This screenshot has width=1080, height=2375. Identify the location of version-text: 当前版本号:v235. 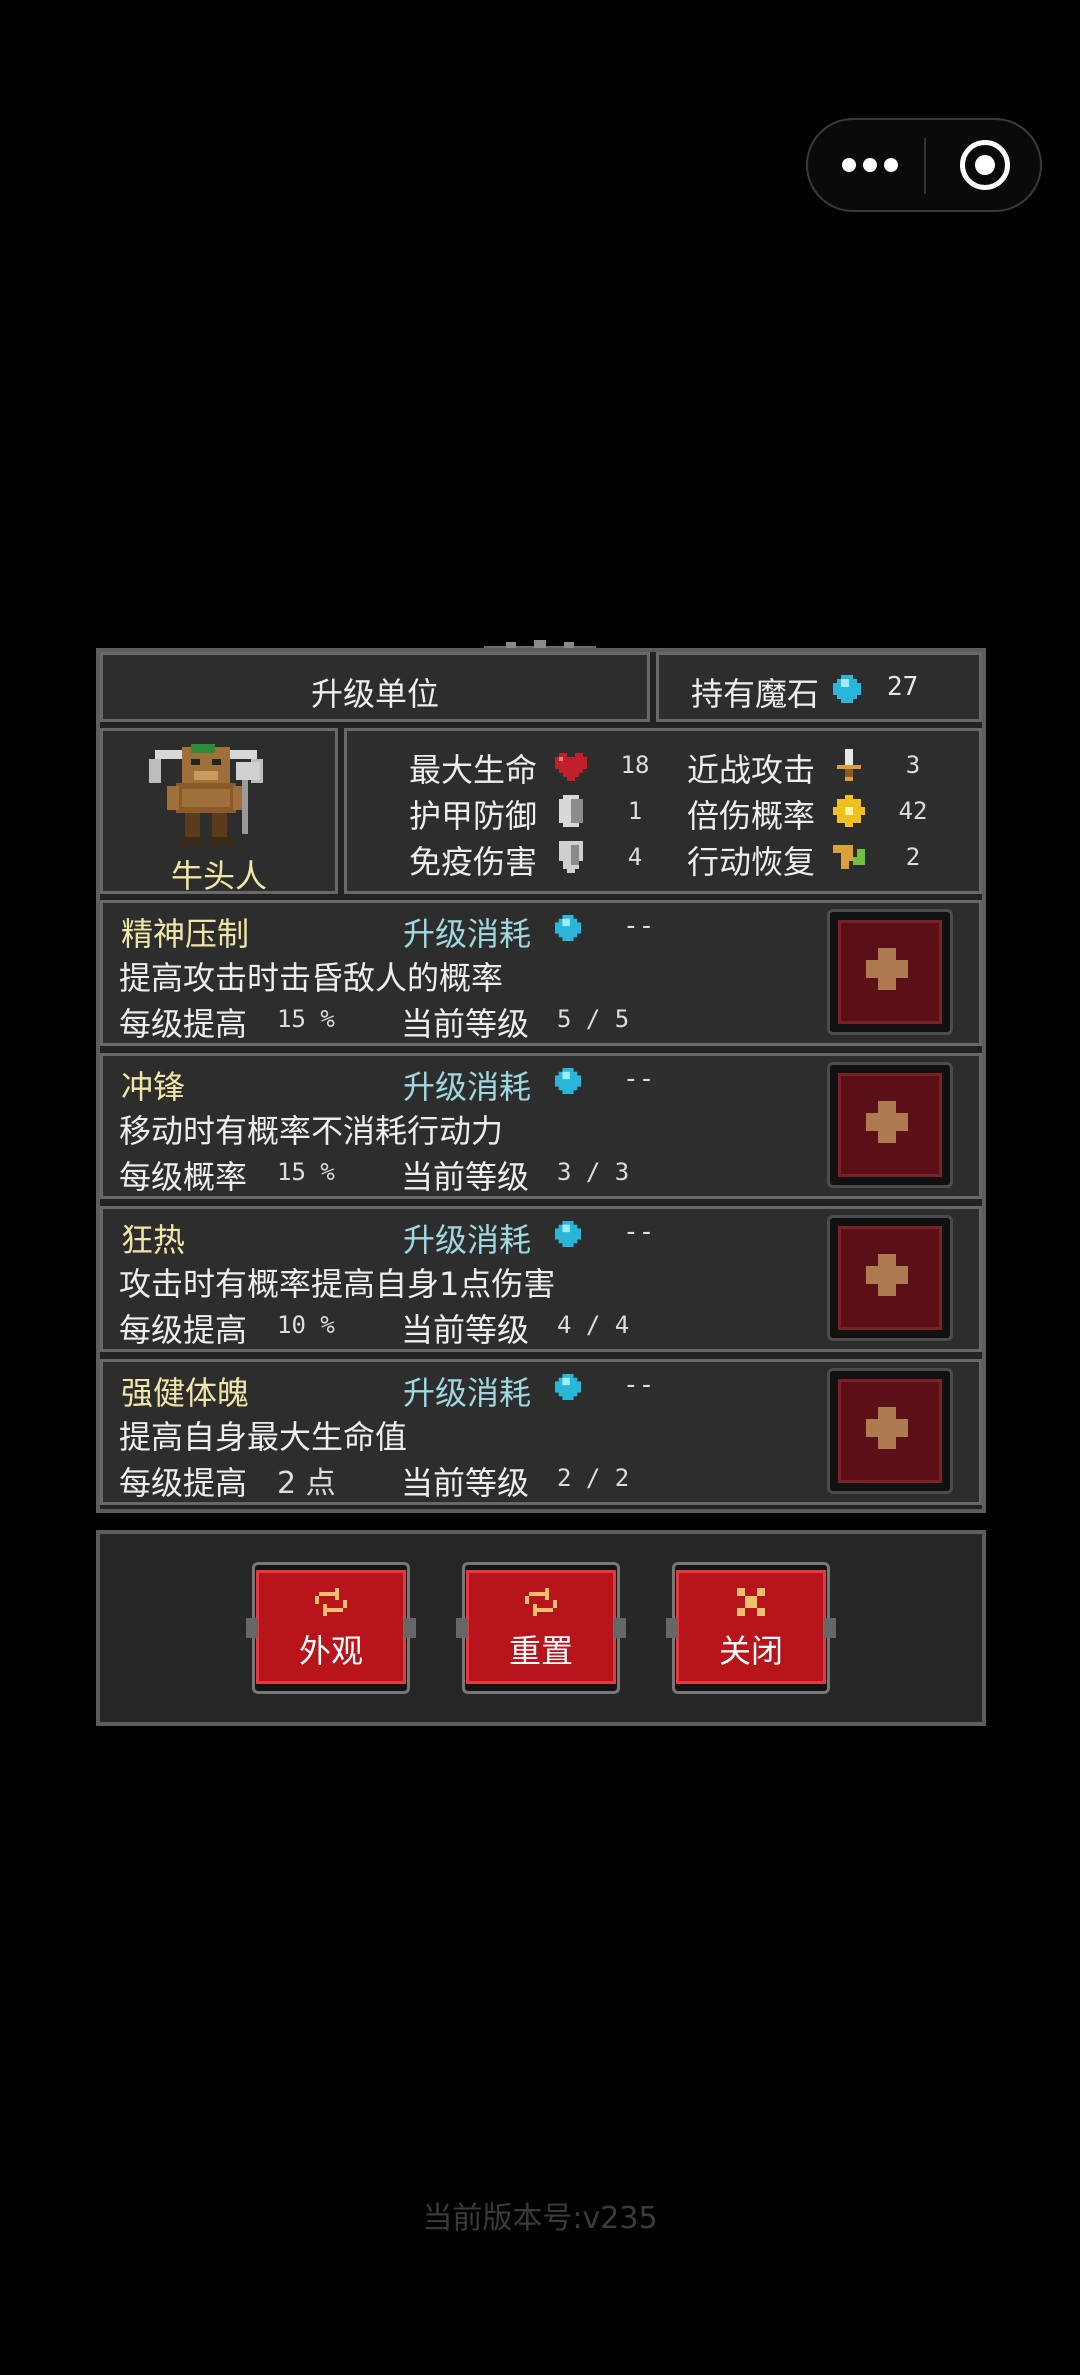
(540, 2218).